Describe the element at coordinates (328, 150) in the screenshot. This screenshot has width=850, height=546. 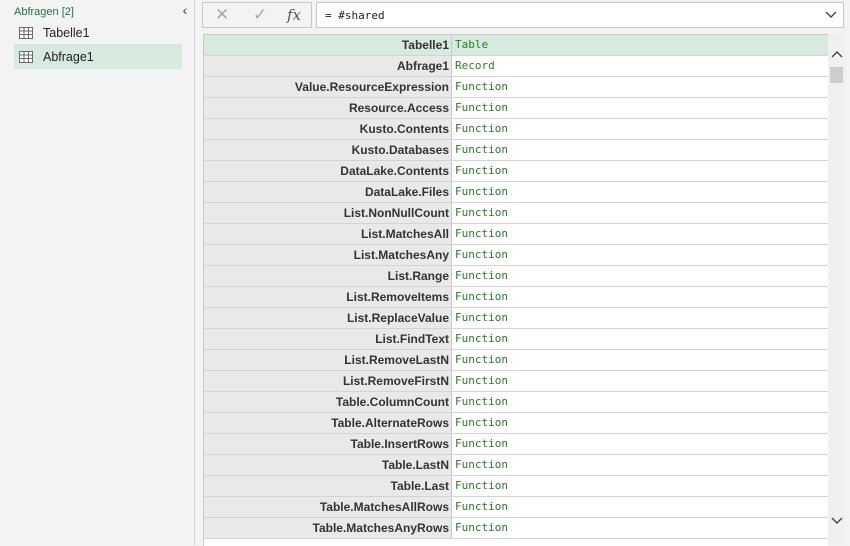
I see `record-field-name: Kusto.Databases` at that location.